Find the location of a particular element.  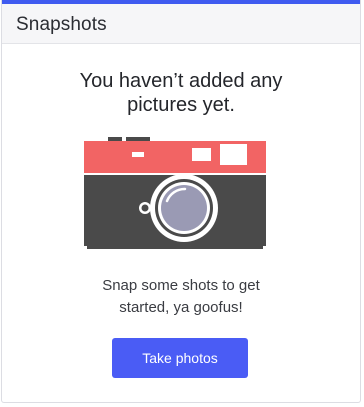

camera-icon is located at coordinates (175, 193).